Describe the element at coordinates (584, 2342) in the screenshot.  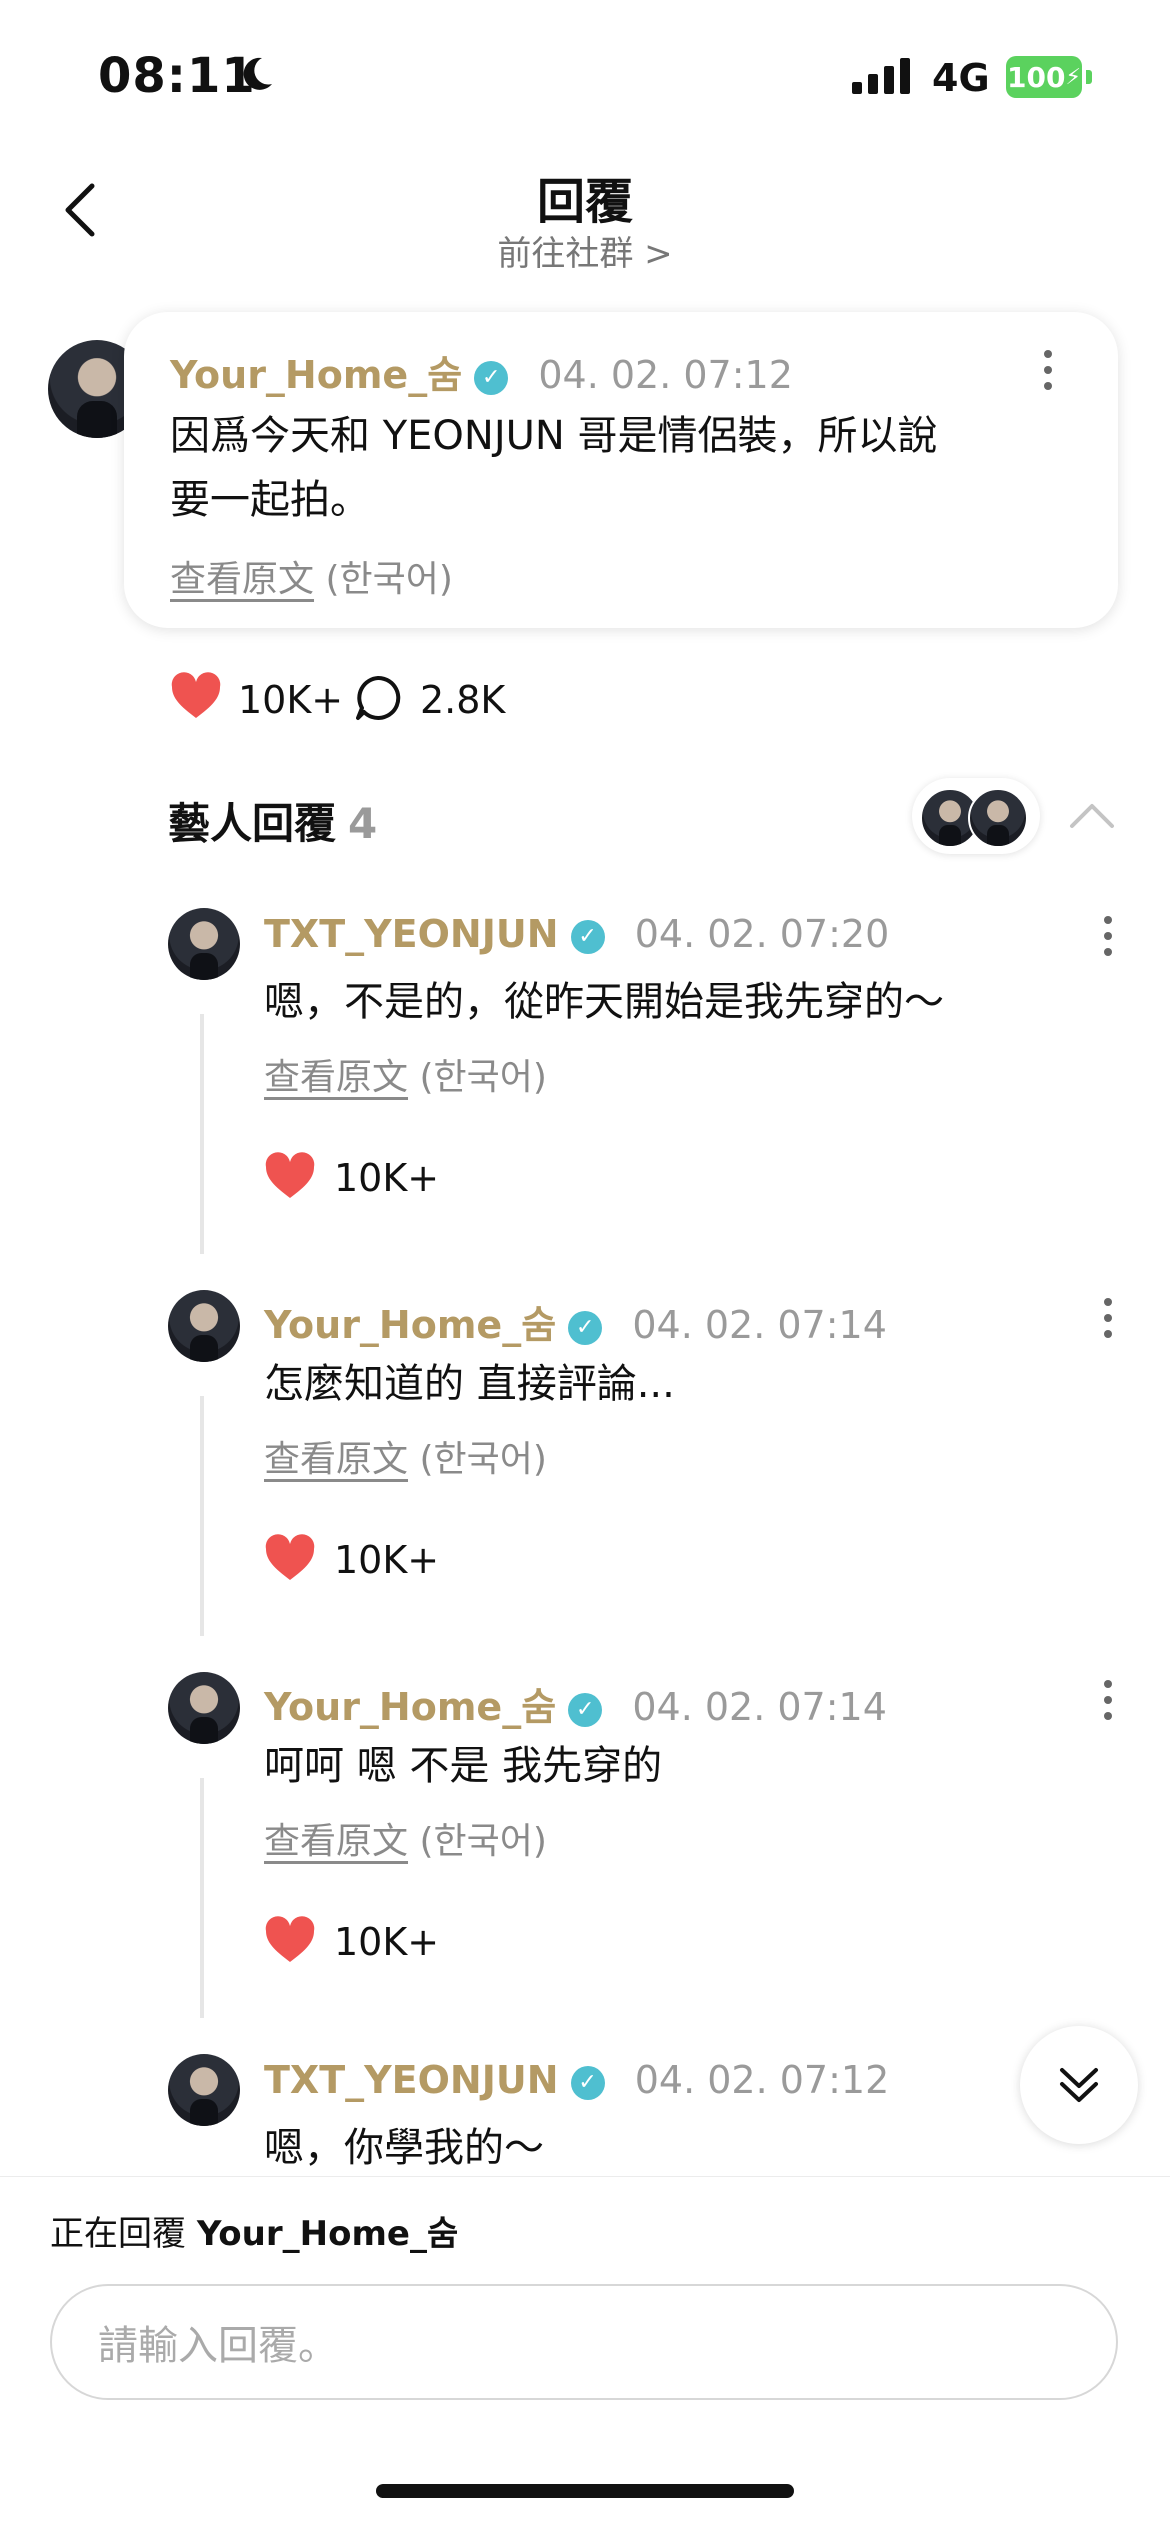
I see `reply-input: 請輸入回覆。` at that location.